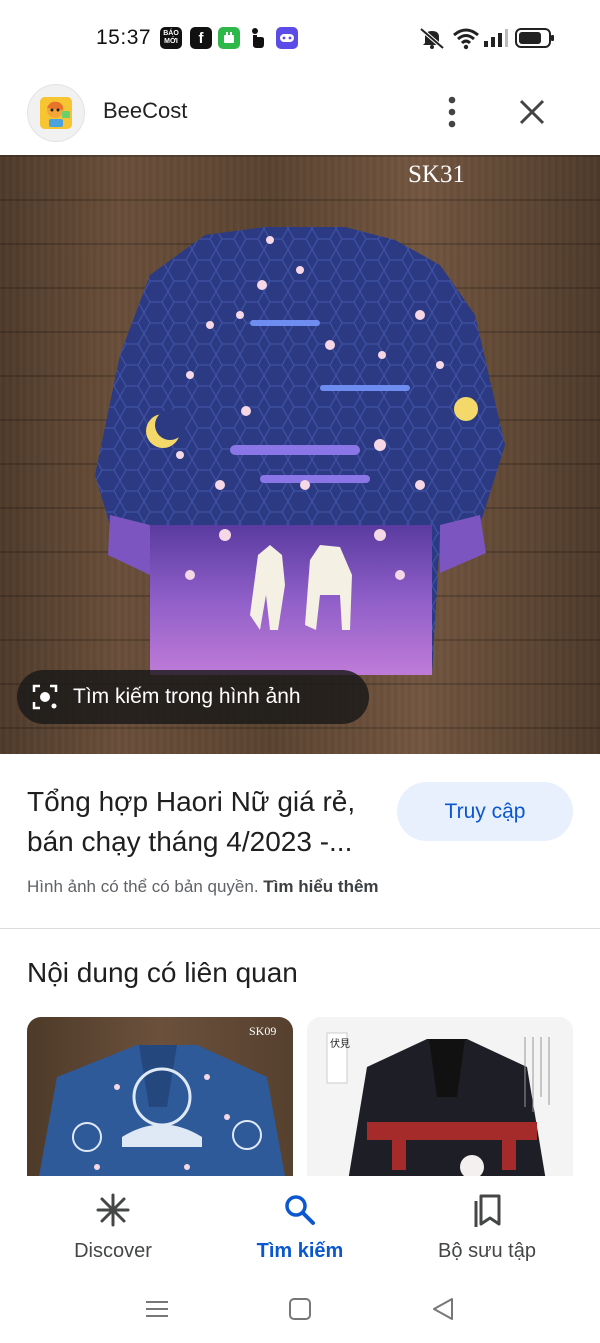 This screenshot has width=600, height=1343. I want to click on green-app-icon, so click(229, 38).